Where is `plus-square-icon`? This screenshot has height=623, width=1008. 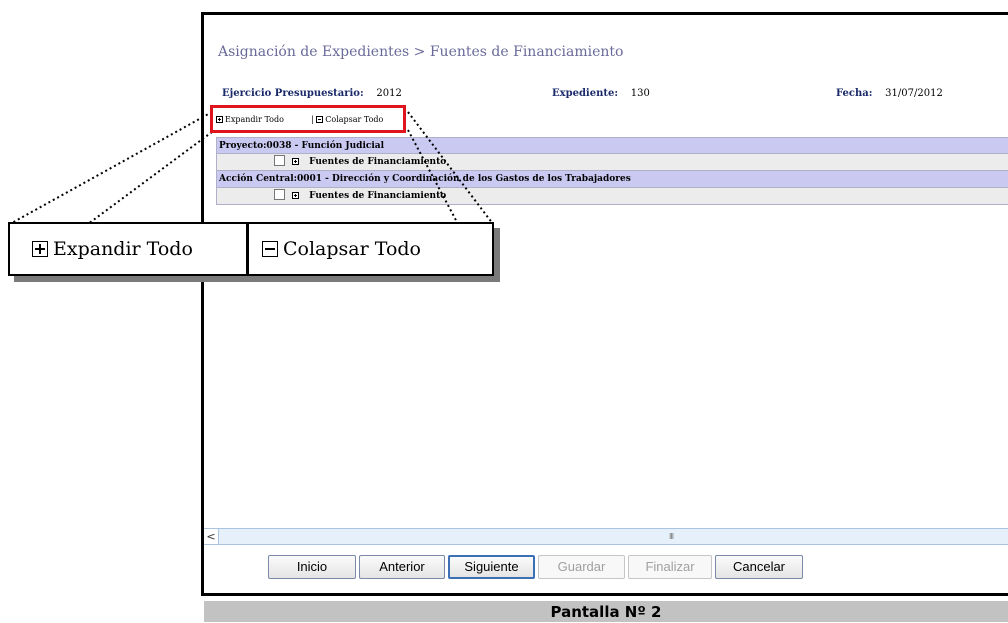
plus-square-icon is located at coordinates (40, 249).